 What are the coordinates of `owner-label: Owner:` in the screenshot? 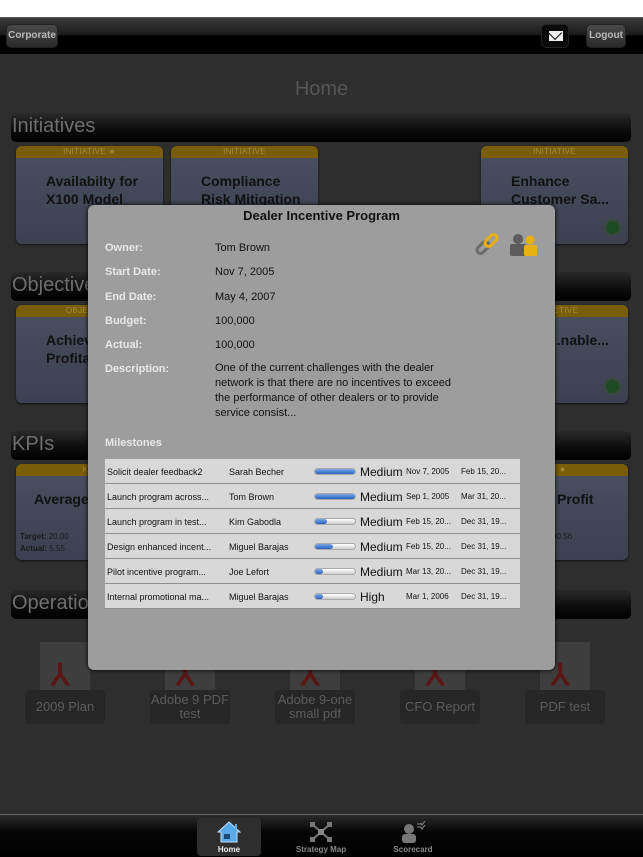 It's located at (124, 248).